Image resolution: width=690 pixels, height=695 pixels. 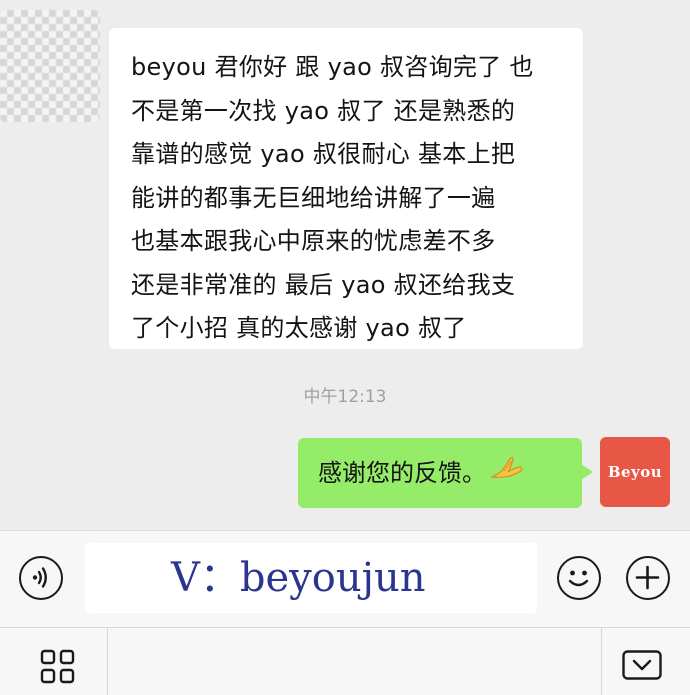 I want to click on outgoing-message-bubble: 感谢您的反馈。, so click(x=445, y=472).